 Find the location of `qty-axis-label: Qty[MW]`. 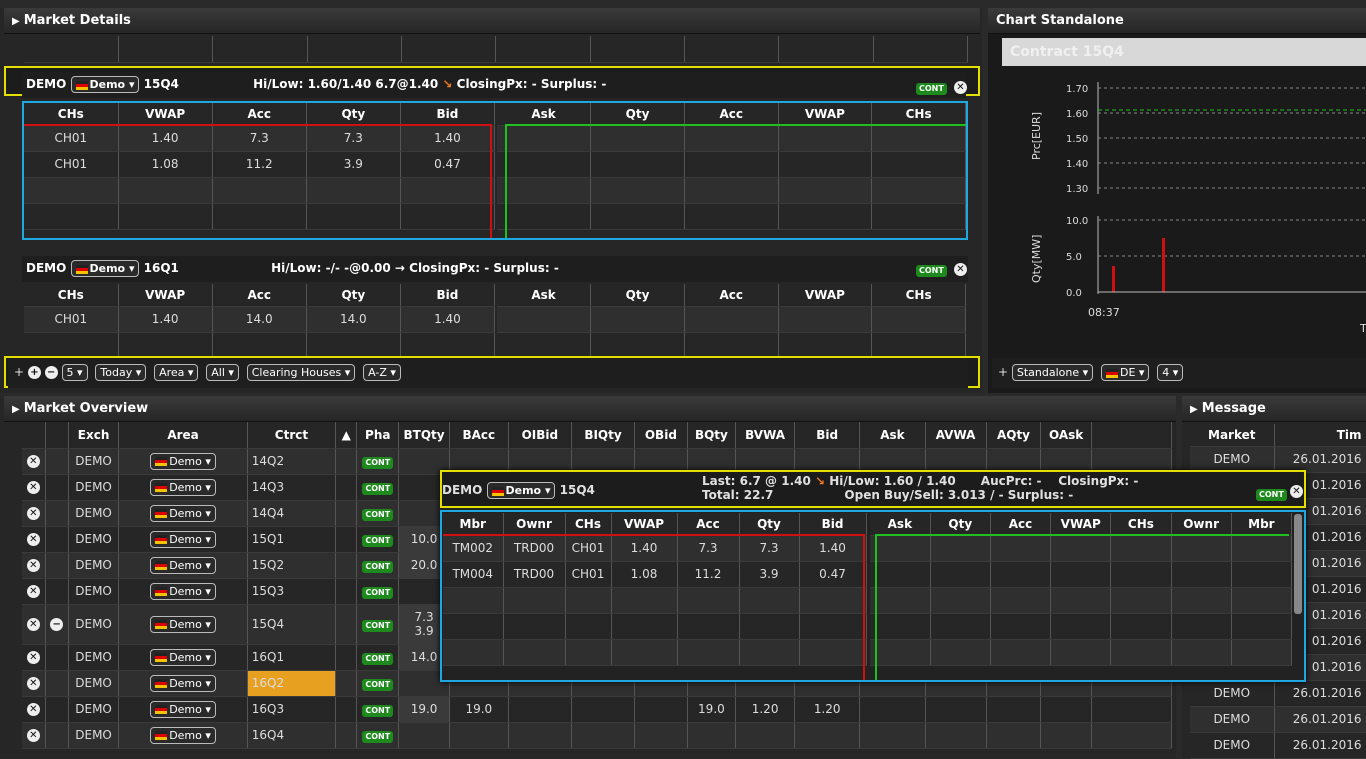

qty-axis-label: Qty[MW] is located at coordinates (1036, 259).